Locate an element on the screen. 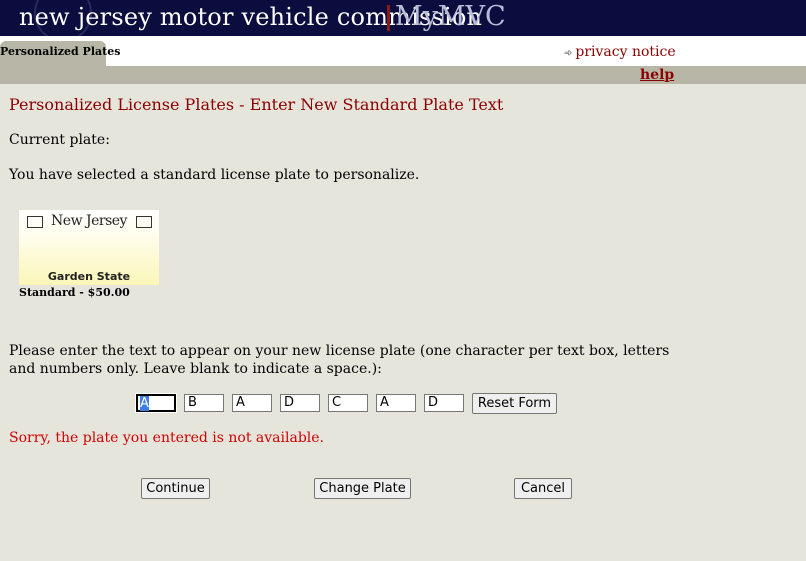 Image resolution: width=806 pixels, height=561 pixels. current-plate-row: Current plate: is located at coordinates (59, 140).